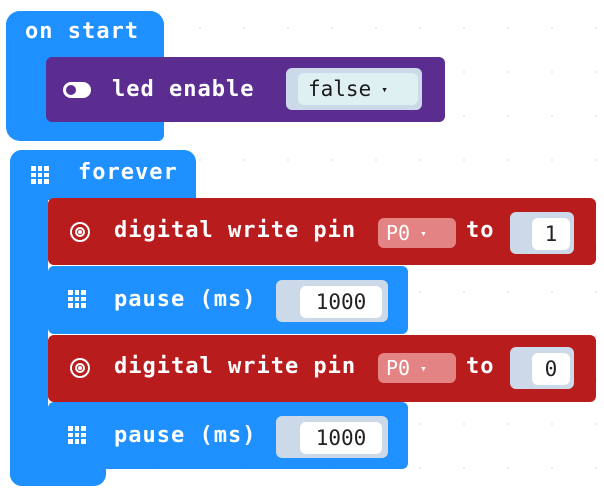  I want to click on pause-value-1: 1000, so click(341, 302).